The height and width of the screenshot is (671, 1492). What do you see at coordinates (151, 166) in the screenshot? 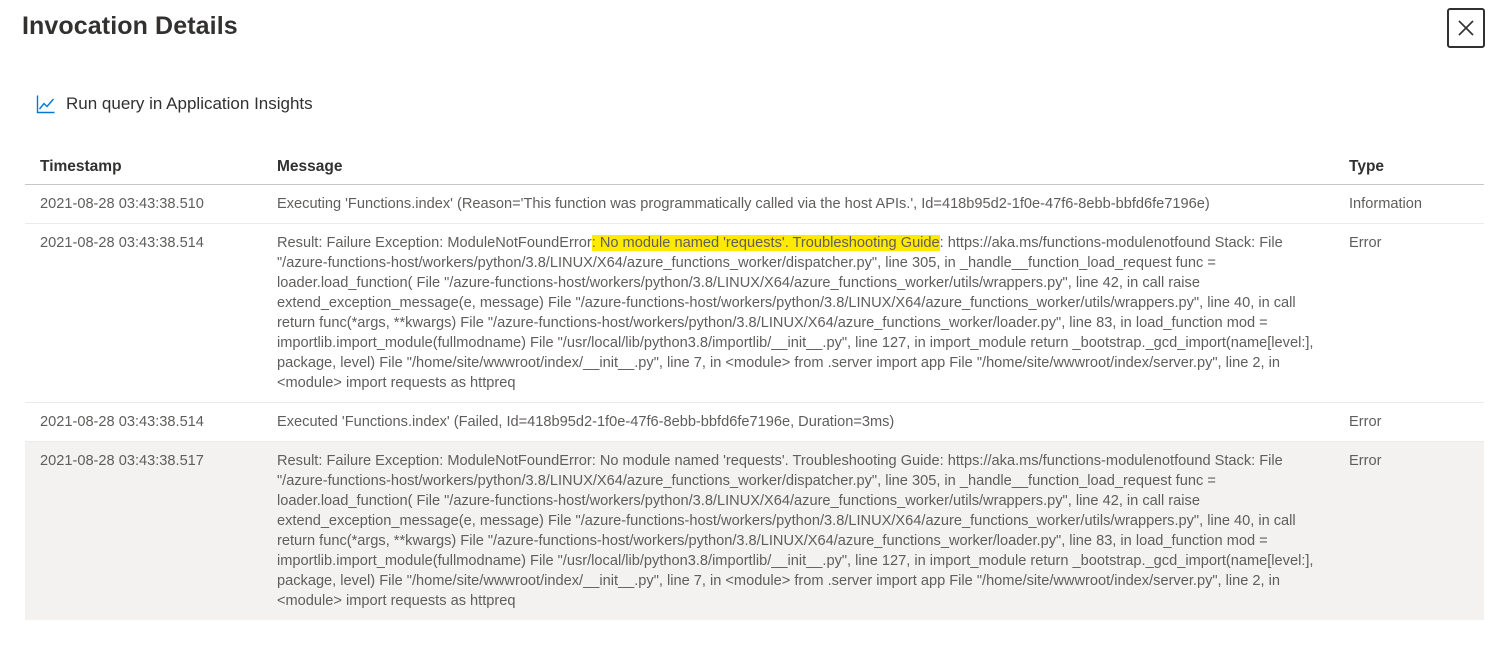
I see `column-header-timestamp: Timestamp` at bounding box center [151, 166].